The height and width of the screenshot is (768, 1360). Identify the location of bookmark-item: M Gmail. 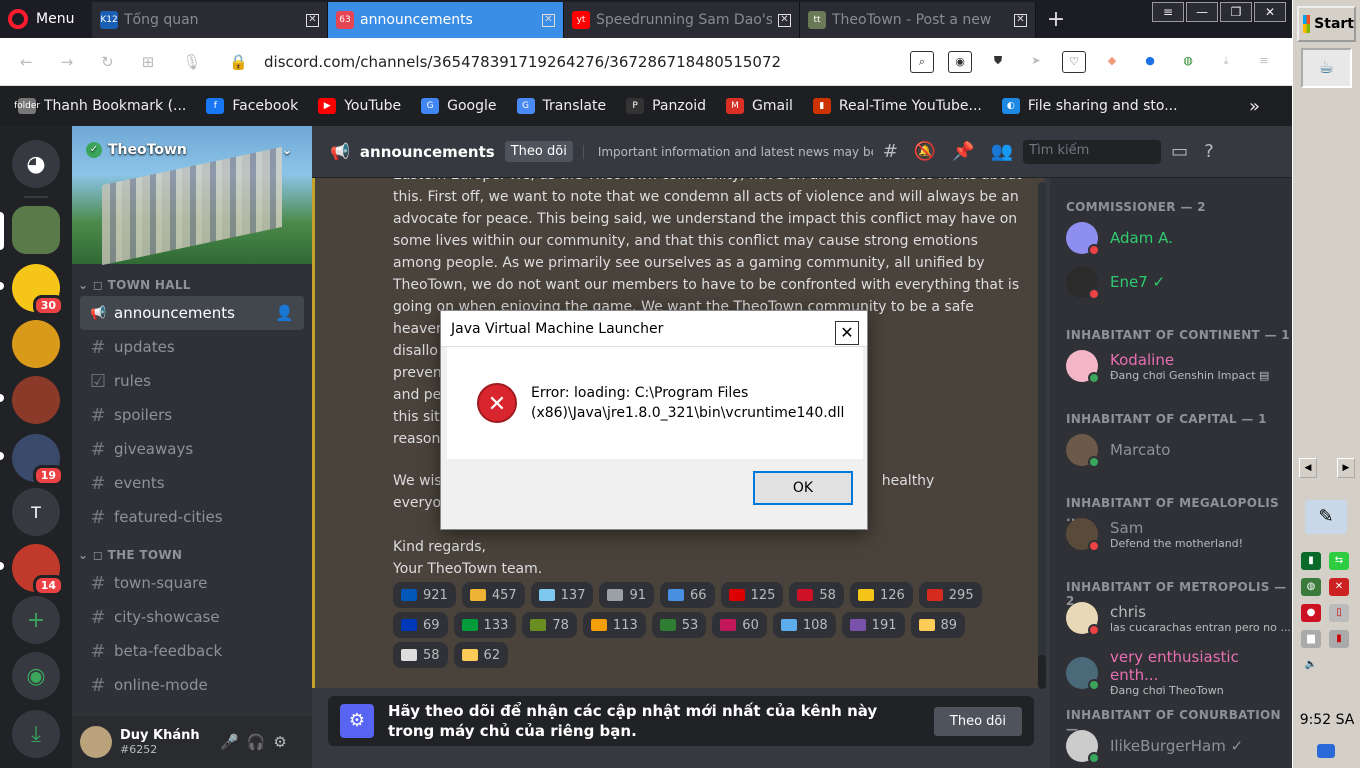
(759, 106).